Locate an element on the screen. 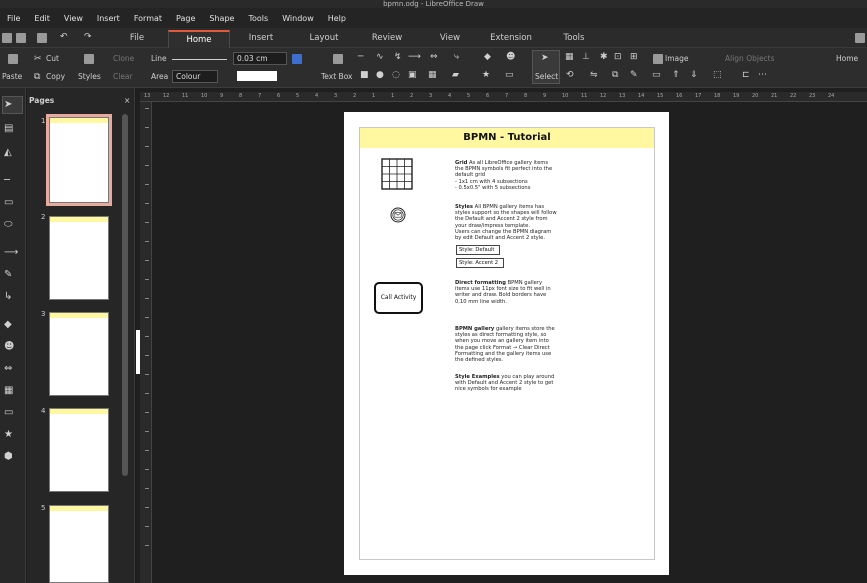  align-objects-label: Align Objects is located at coordinates (750, 58).